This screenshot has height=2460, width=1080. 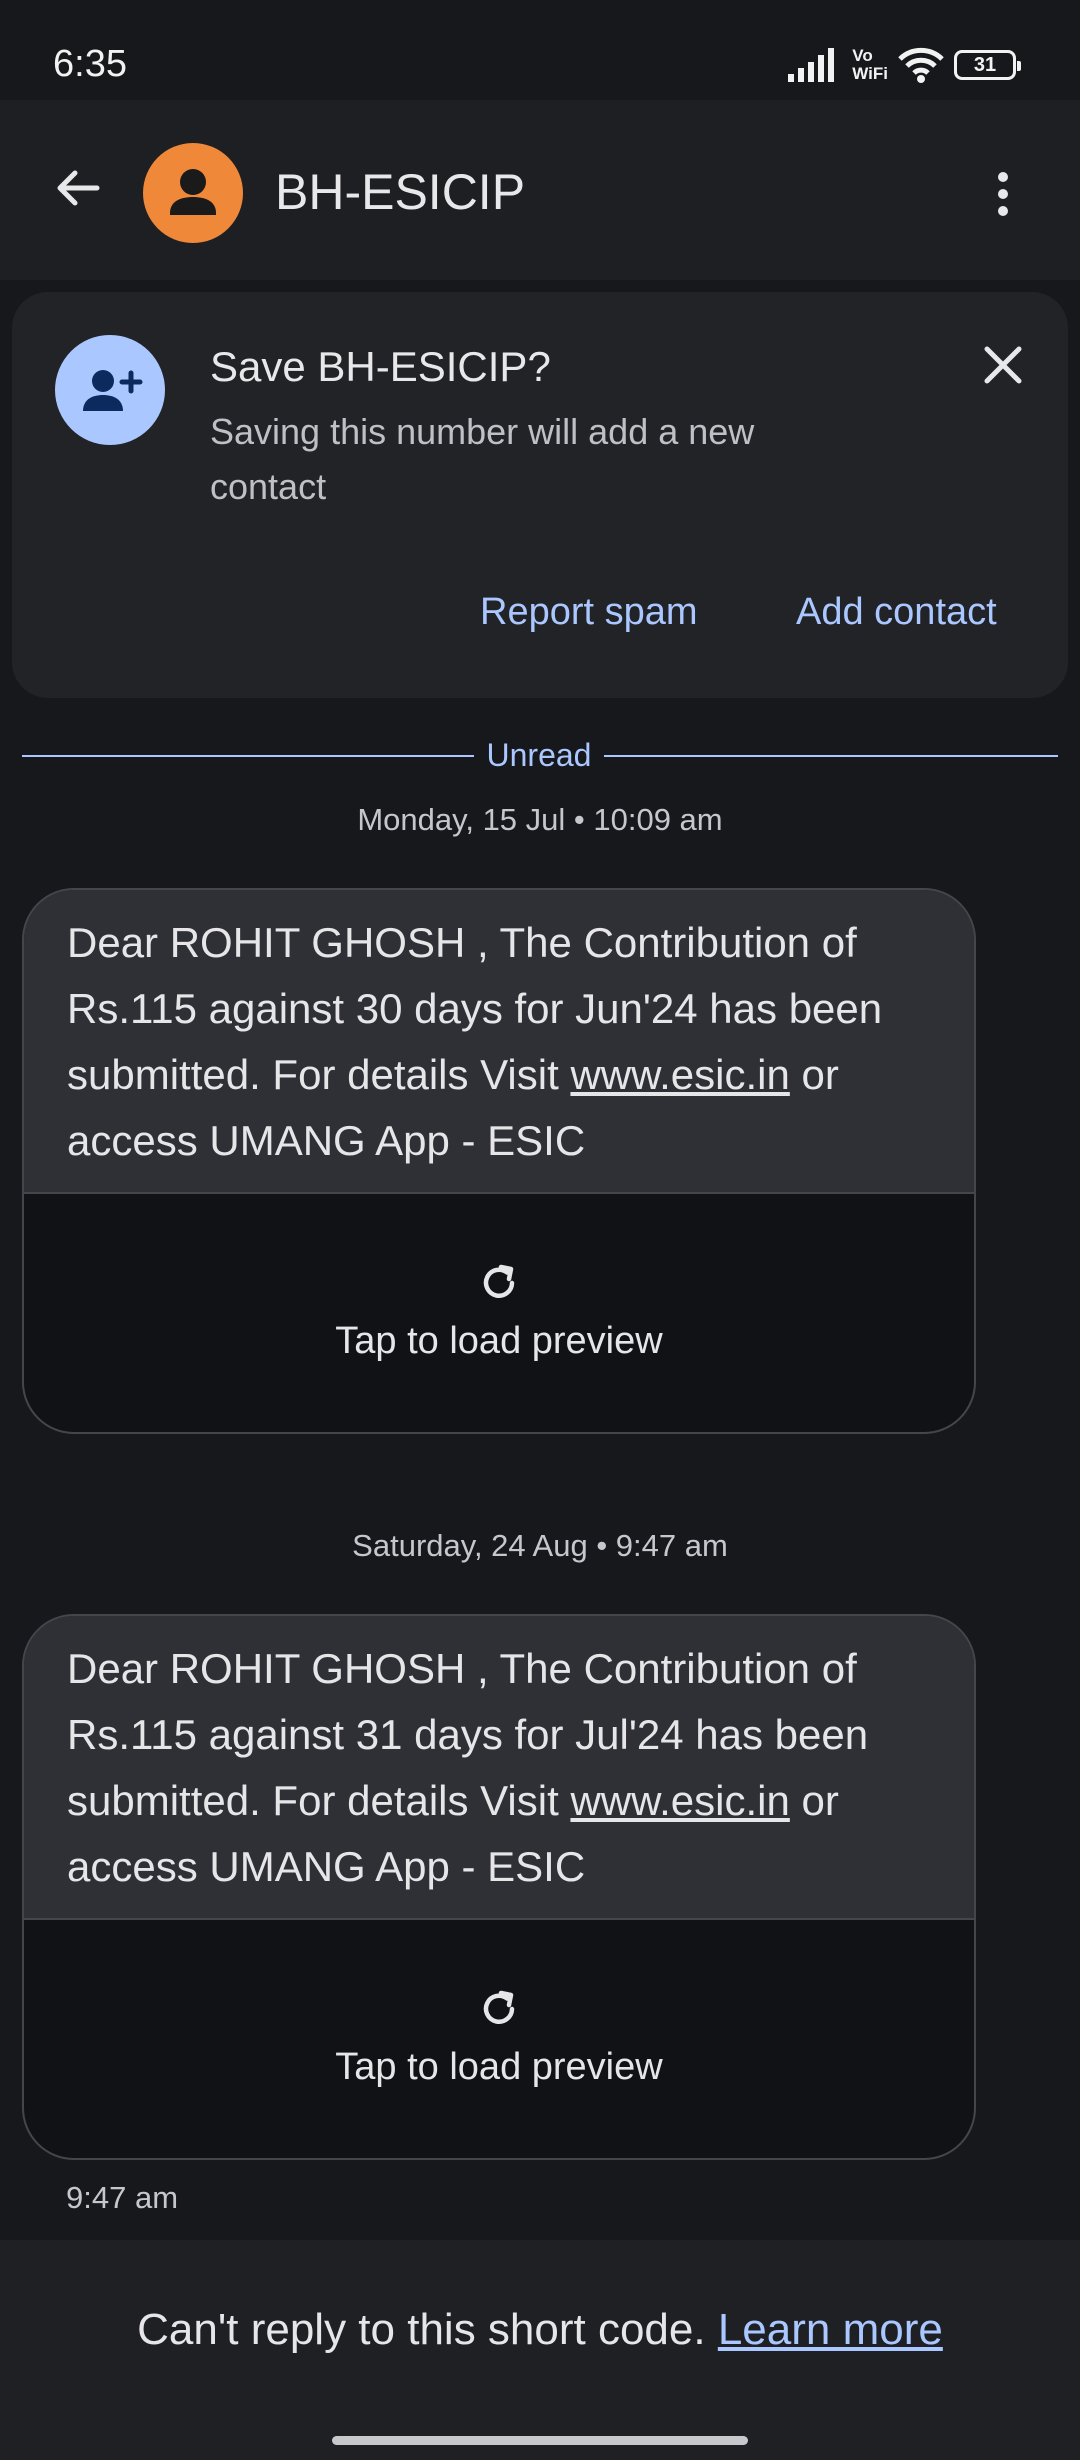 I want to click on add-contact-button: Add contact, so click(x=896, y=612).